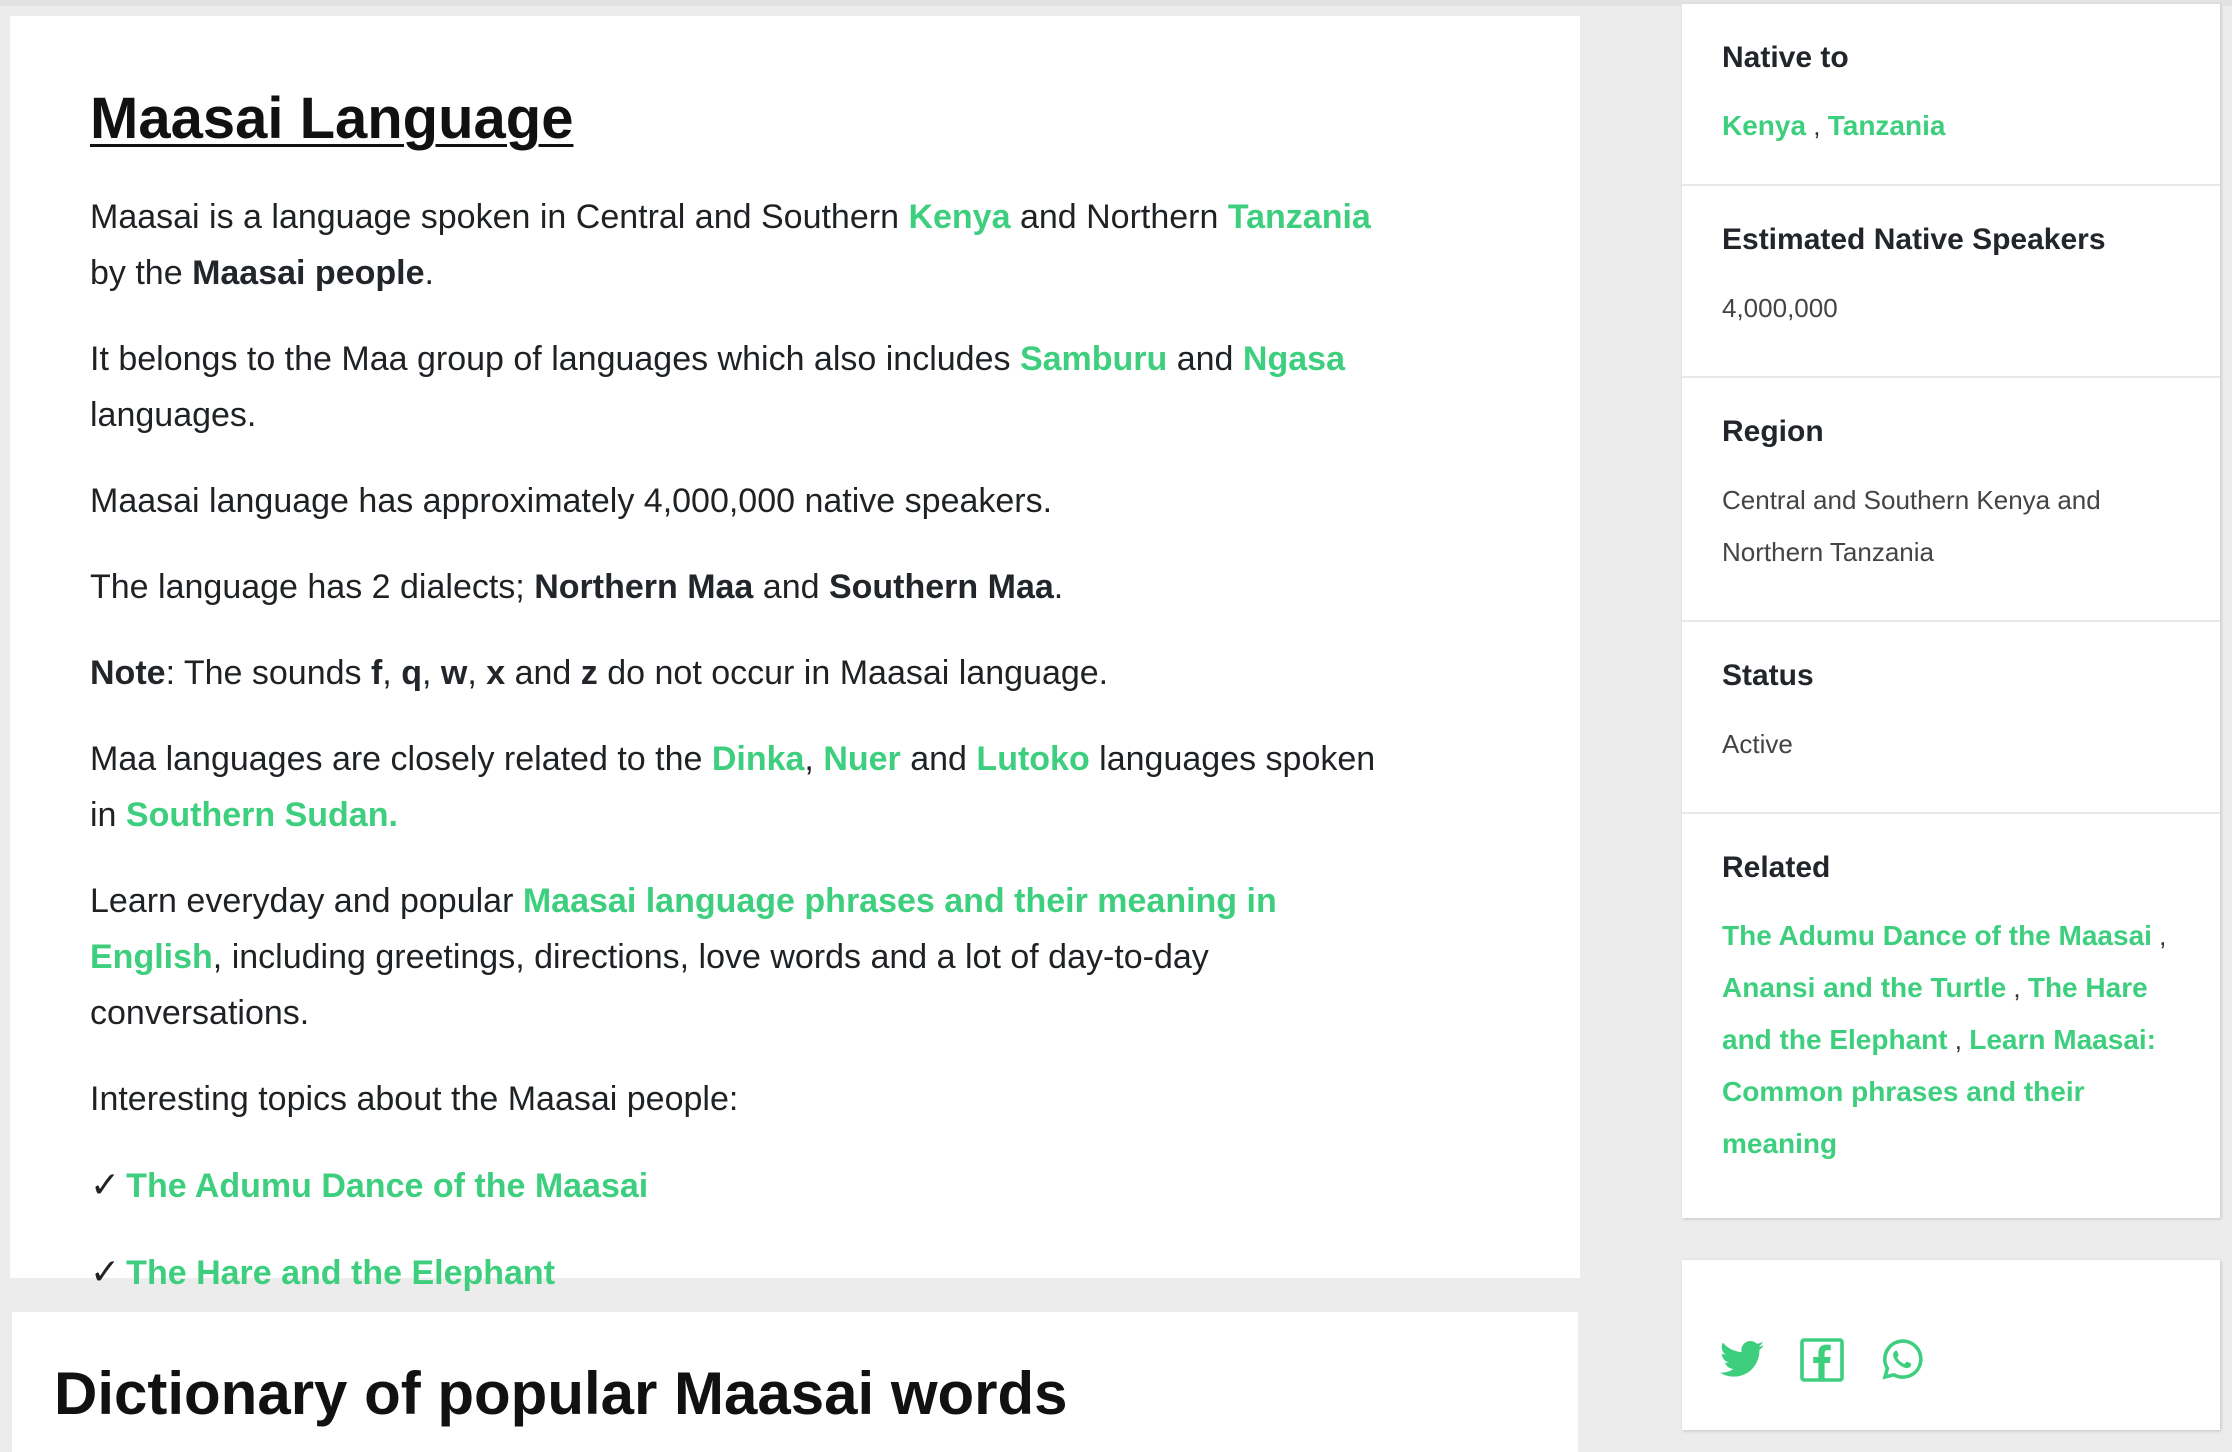  What do you see at coordinates (959, 217) in the screenshot?
I see `link-kenya: Kenya` at bounding box center [959, 217].